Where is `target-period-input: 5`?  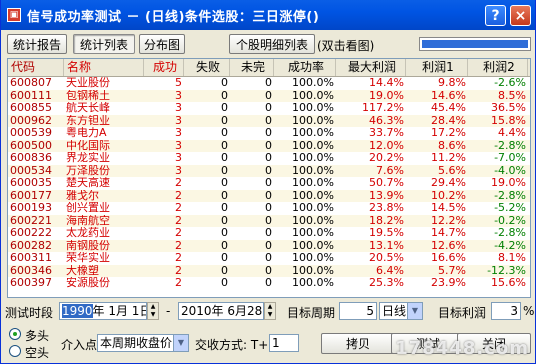
target-period-input: 5 is located at coordinates (358, 311).